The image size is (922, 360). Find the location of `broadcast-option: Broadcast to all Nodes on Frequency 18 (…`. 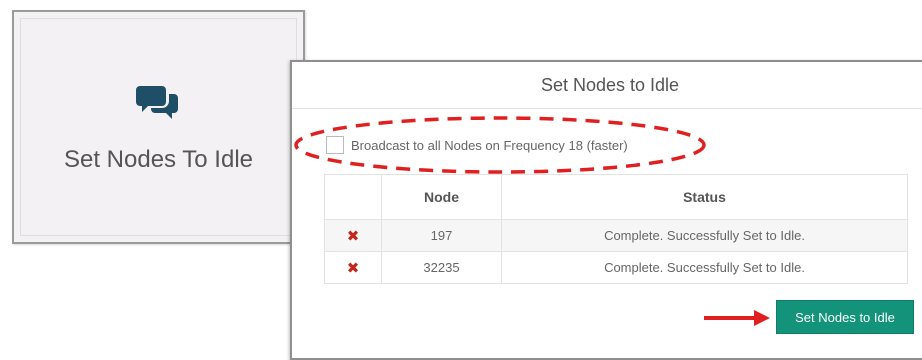

broadcast-option: Broadcast to all Nodes on Frequency 18 (… is located at coordinates (477, 145).